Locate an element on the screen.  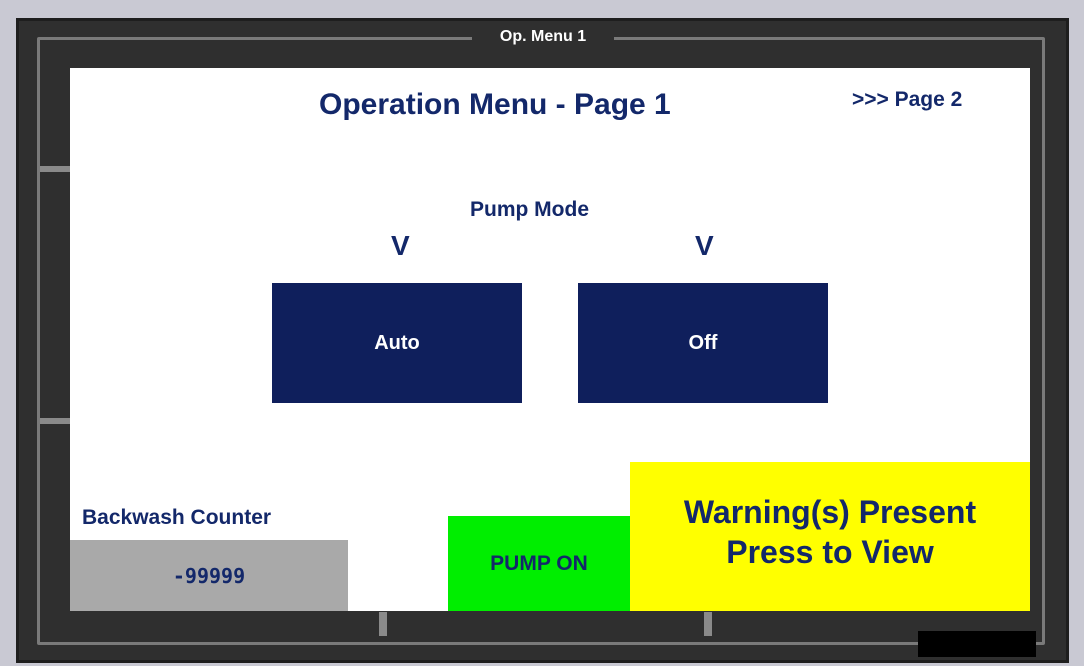
page-title: Operation Menu - Page 1 is located at coordinates (495, 104).